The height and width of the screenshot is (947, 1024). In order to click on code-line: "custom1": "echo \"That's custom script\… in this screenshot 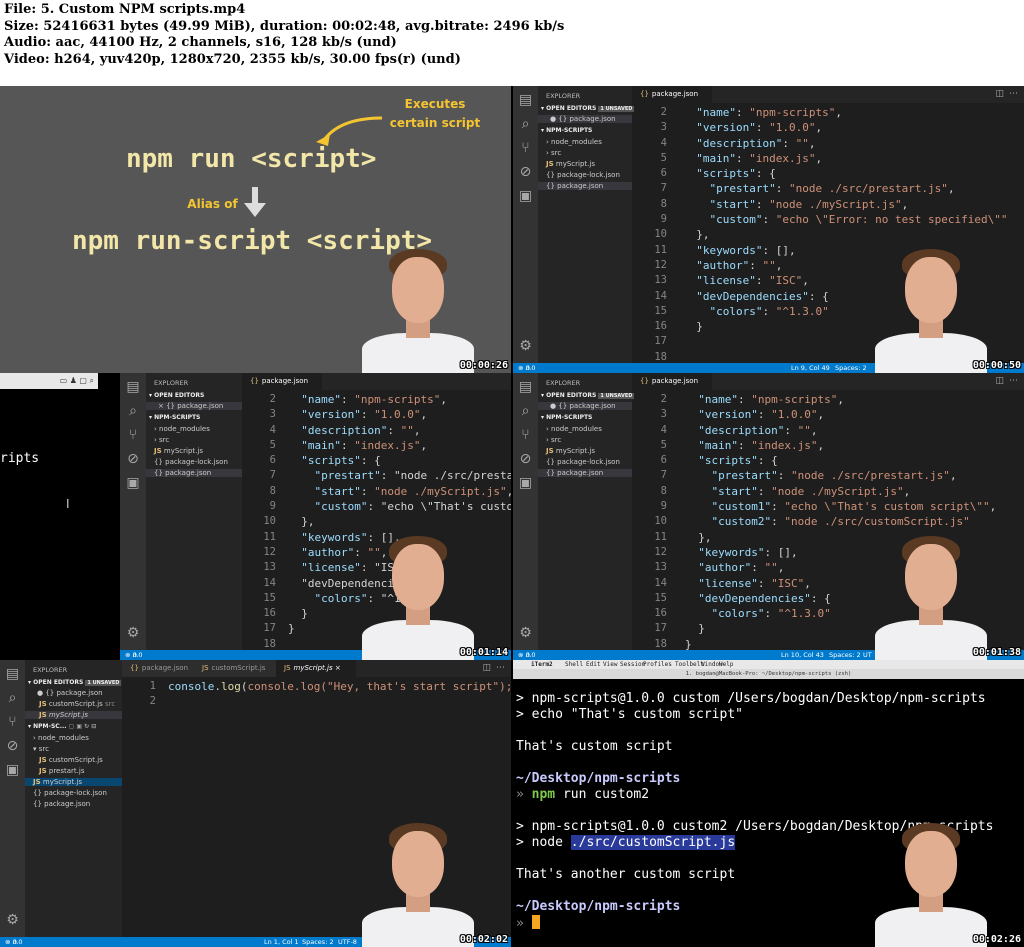, I will do `click(841, 506)`.